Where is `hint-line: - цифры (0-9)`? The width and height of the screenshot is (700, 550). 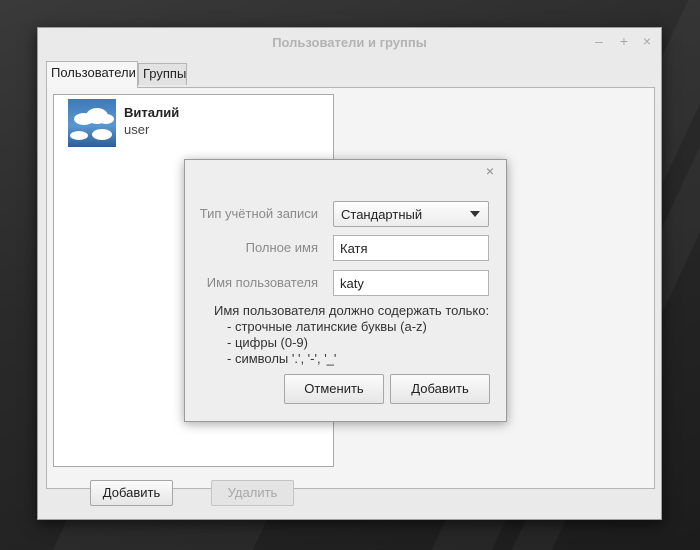
hint-line: - цифры (0-9) is located at coordinates (267, 342).